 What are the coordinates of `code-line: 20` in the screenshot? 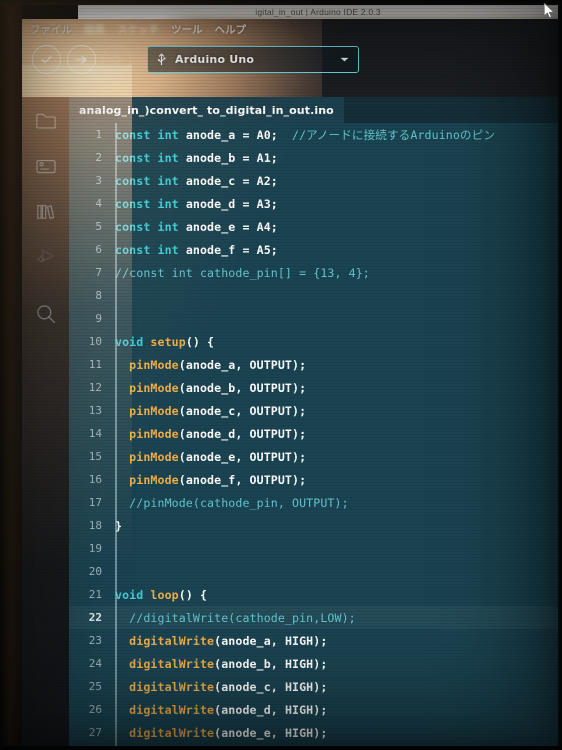 It's located at (313, 571).